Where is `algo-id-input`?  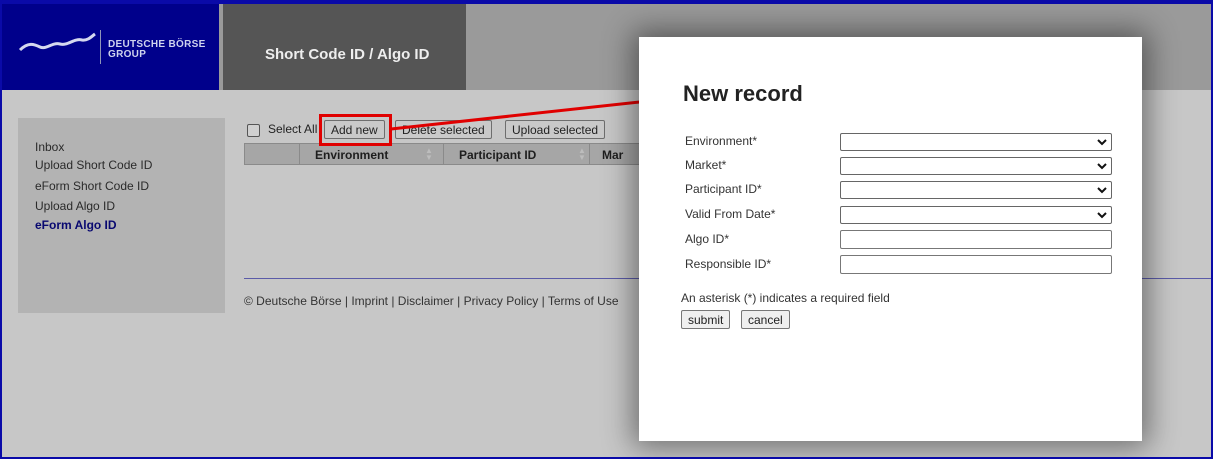 algo-id-input is located at coordinates (976, 239).